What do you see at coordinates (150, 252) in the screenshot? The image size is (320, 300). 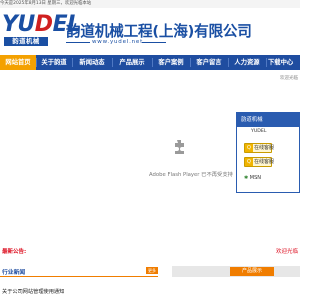 I see `announcement-bar: 最新公告: 欢迎光临` at bounding box center [150, 252].